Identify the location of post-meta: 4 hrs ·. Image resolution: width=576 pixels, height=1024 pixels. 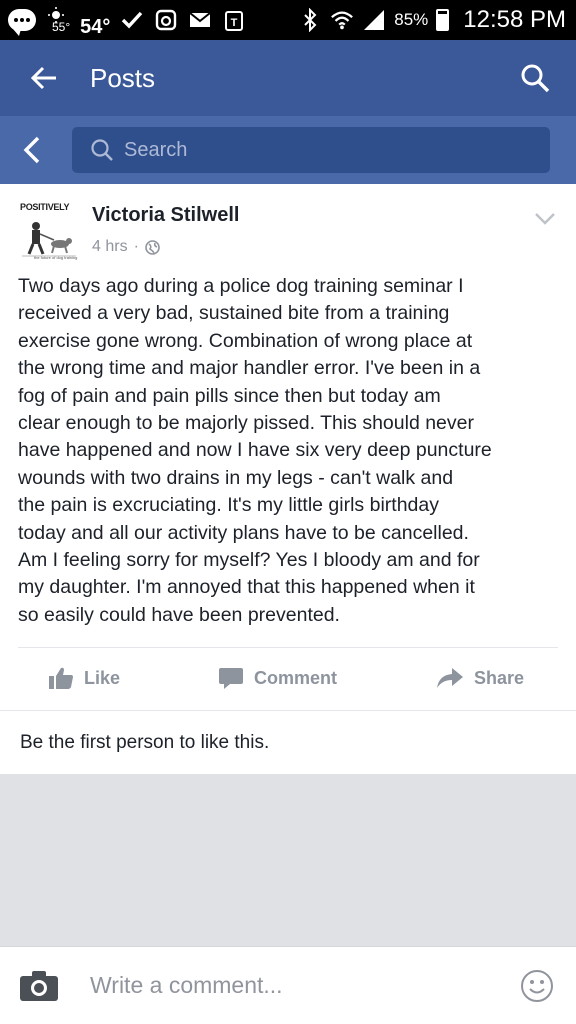
(126, 247).